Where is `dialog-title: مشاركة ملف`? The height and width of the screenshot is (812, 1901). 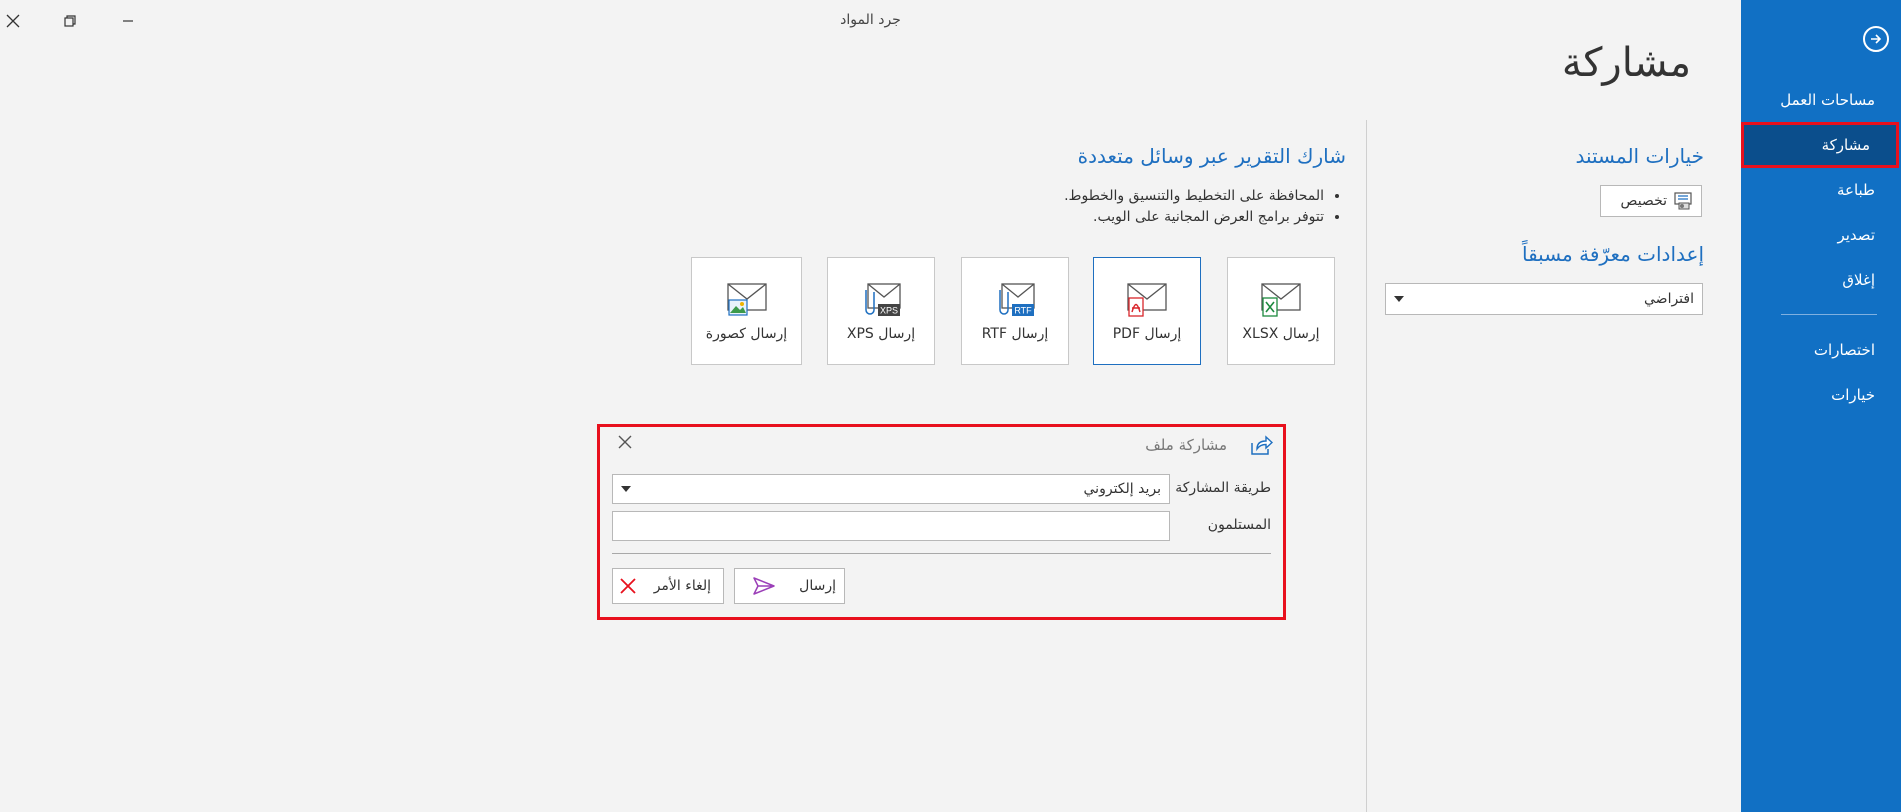
dialog-title: مشاركة ملف is located at coordinates (1186, 445).